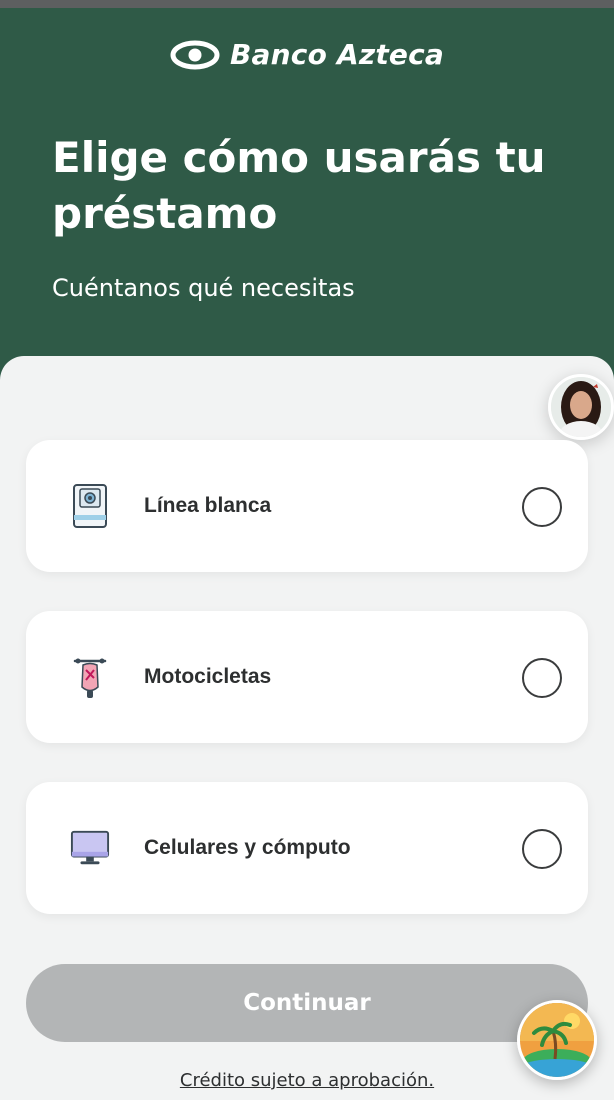 This screenshot has height=1100, width=614. Describe the element at coordinates (195, 54) in the screenshot. I see `eye-logo-icon` at that location.